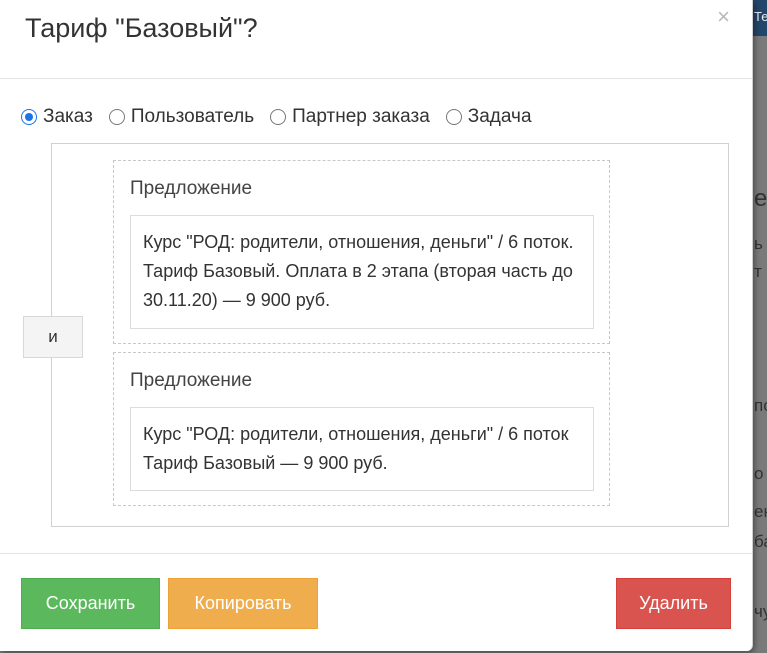 This screenshot has height=653, width=767. What do you see at coordinates (723, 17) in the screenshot?
I see `close-icon: ×` at bounding box center [723, 17].